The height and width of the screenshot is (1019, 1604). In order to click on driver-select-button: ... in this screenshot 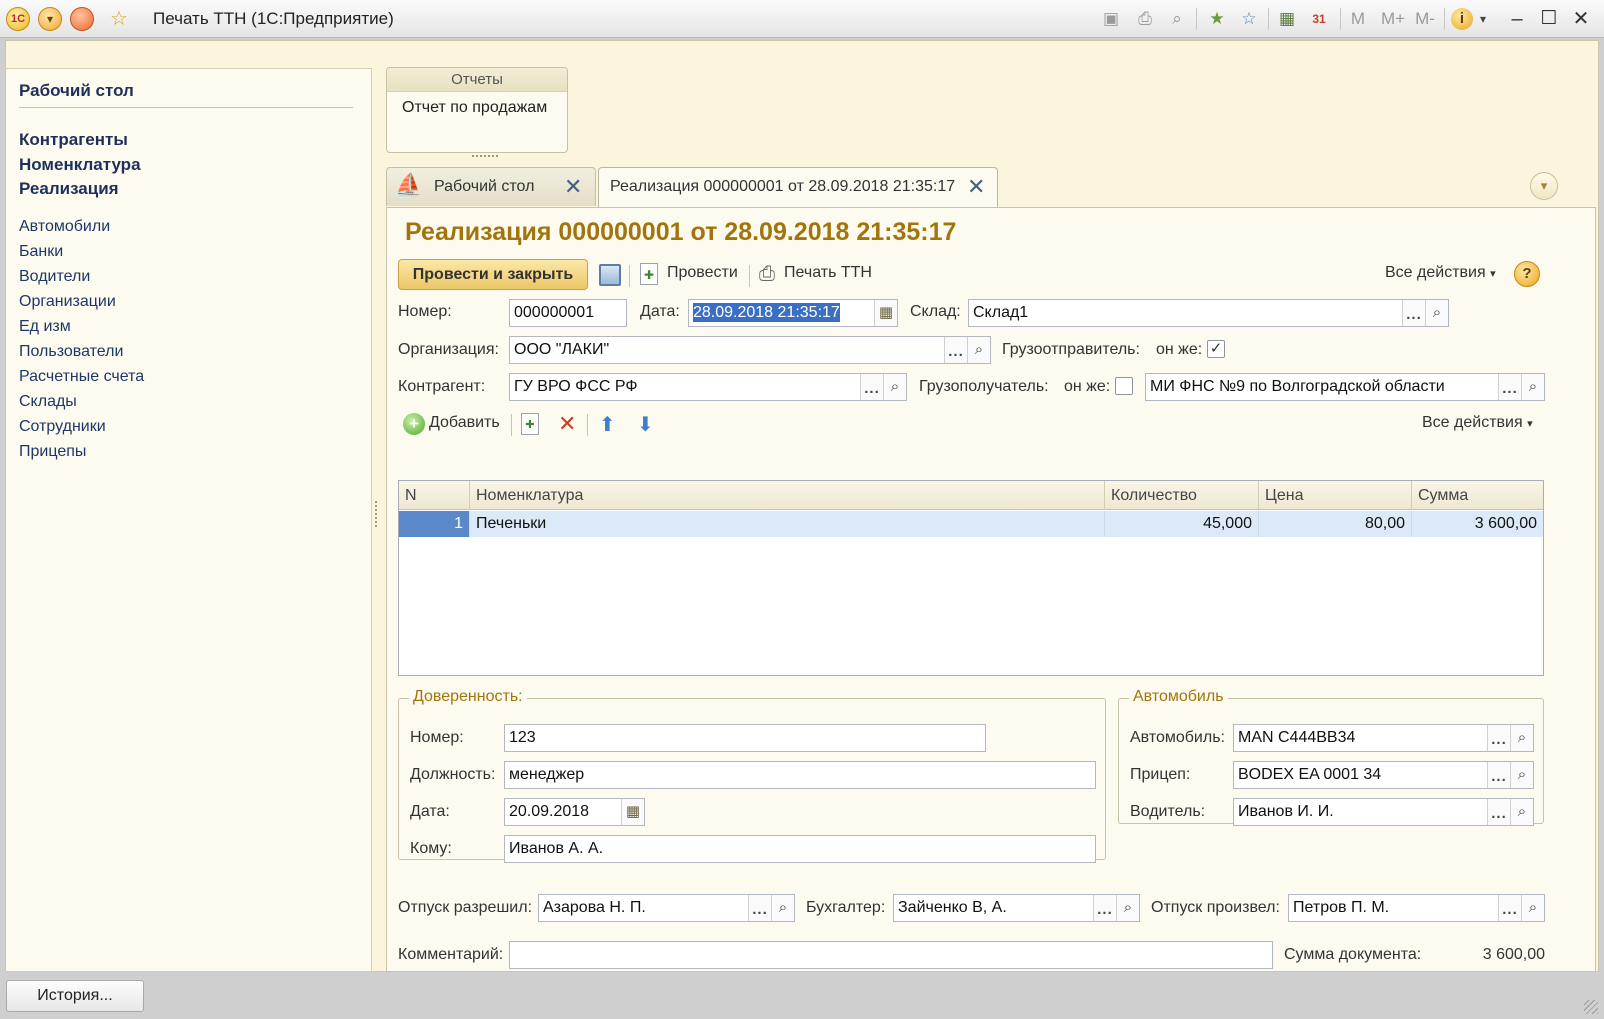, I will do `click(1498, 812)`.